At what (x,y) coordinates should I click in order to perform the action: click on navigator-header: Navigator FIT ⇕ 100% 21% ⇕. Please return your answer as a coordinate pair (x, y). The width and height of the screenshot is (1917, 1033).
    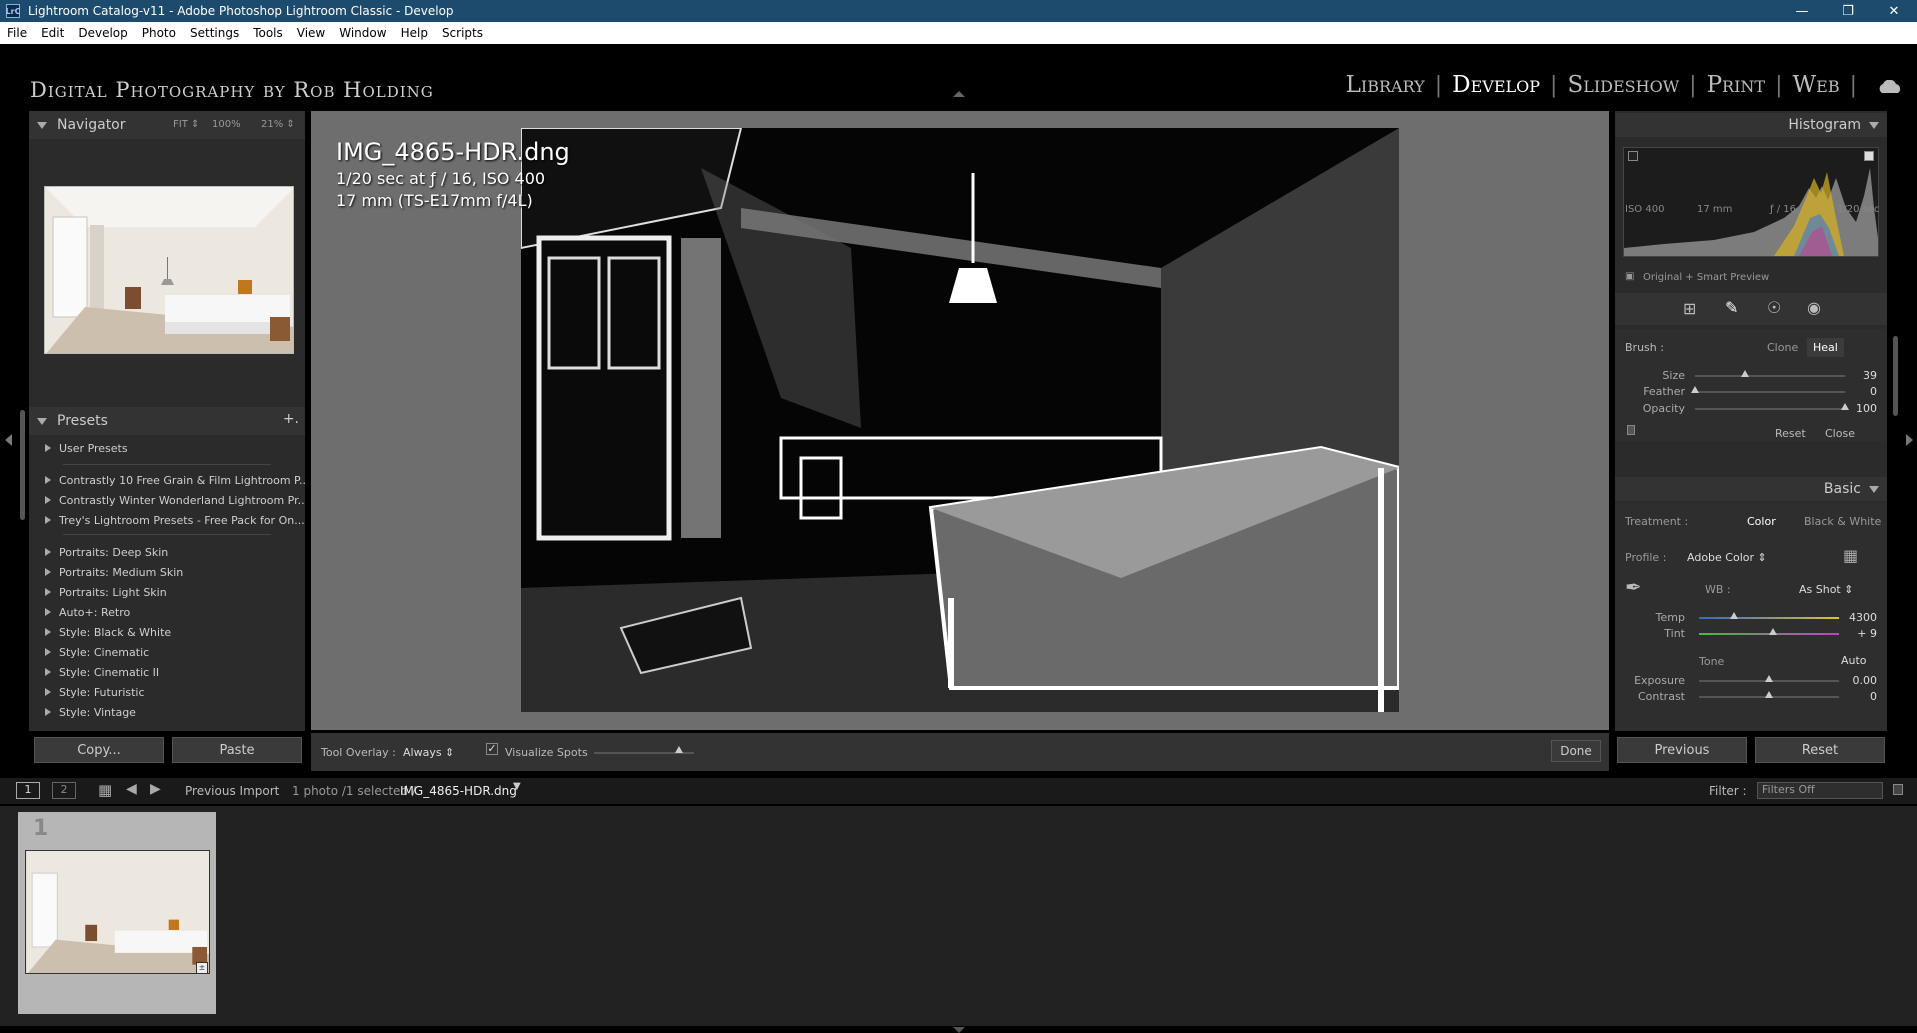
    Looking at the image, I should click on (167, 125).